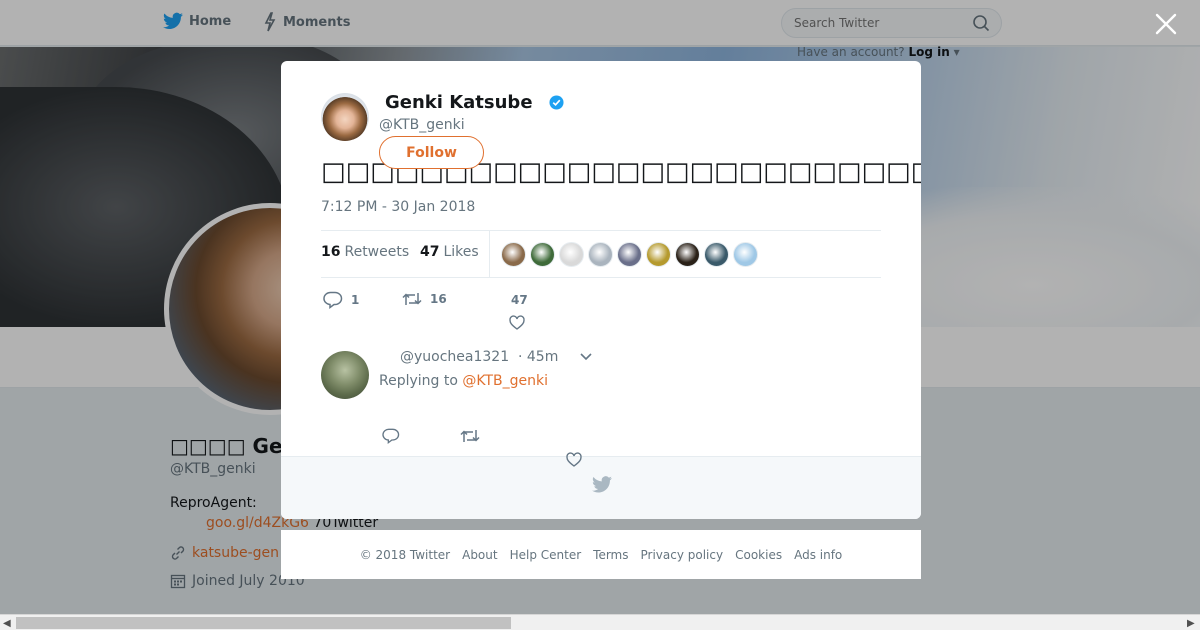 This screenshot has width=1200, height=630. What do you see at coordinates (586, 357) in the screenshot?
I see `chevron-down-icon` at bounding box center [586, 357].